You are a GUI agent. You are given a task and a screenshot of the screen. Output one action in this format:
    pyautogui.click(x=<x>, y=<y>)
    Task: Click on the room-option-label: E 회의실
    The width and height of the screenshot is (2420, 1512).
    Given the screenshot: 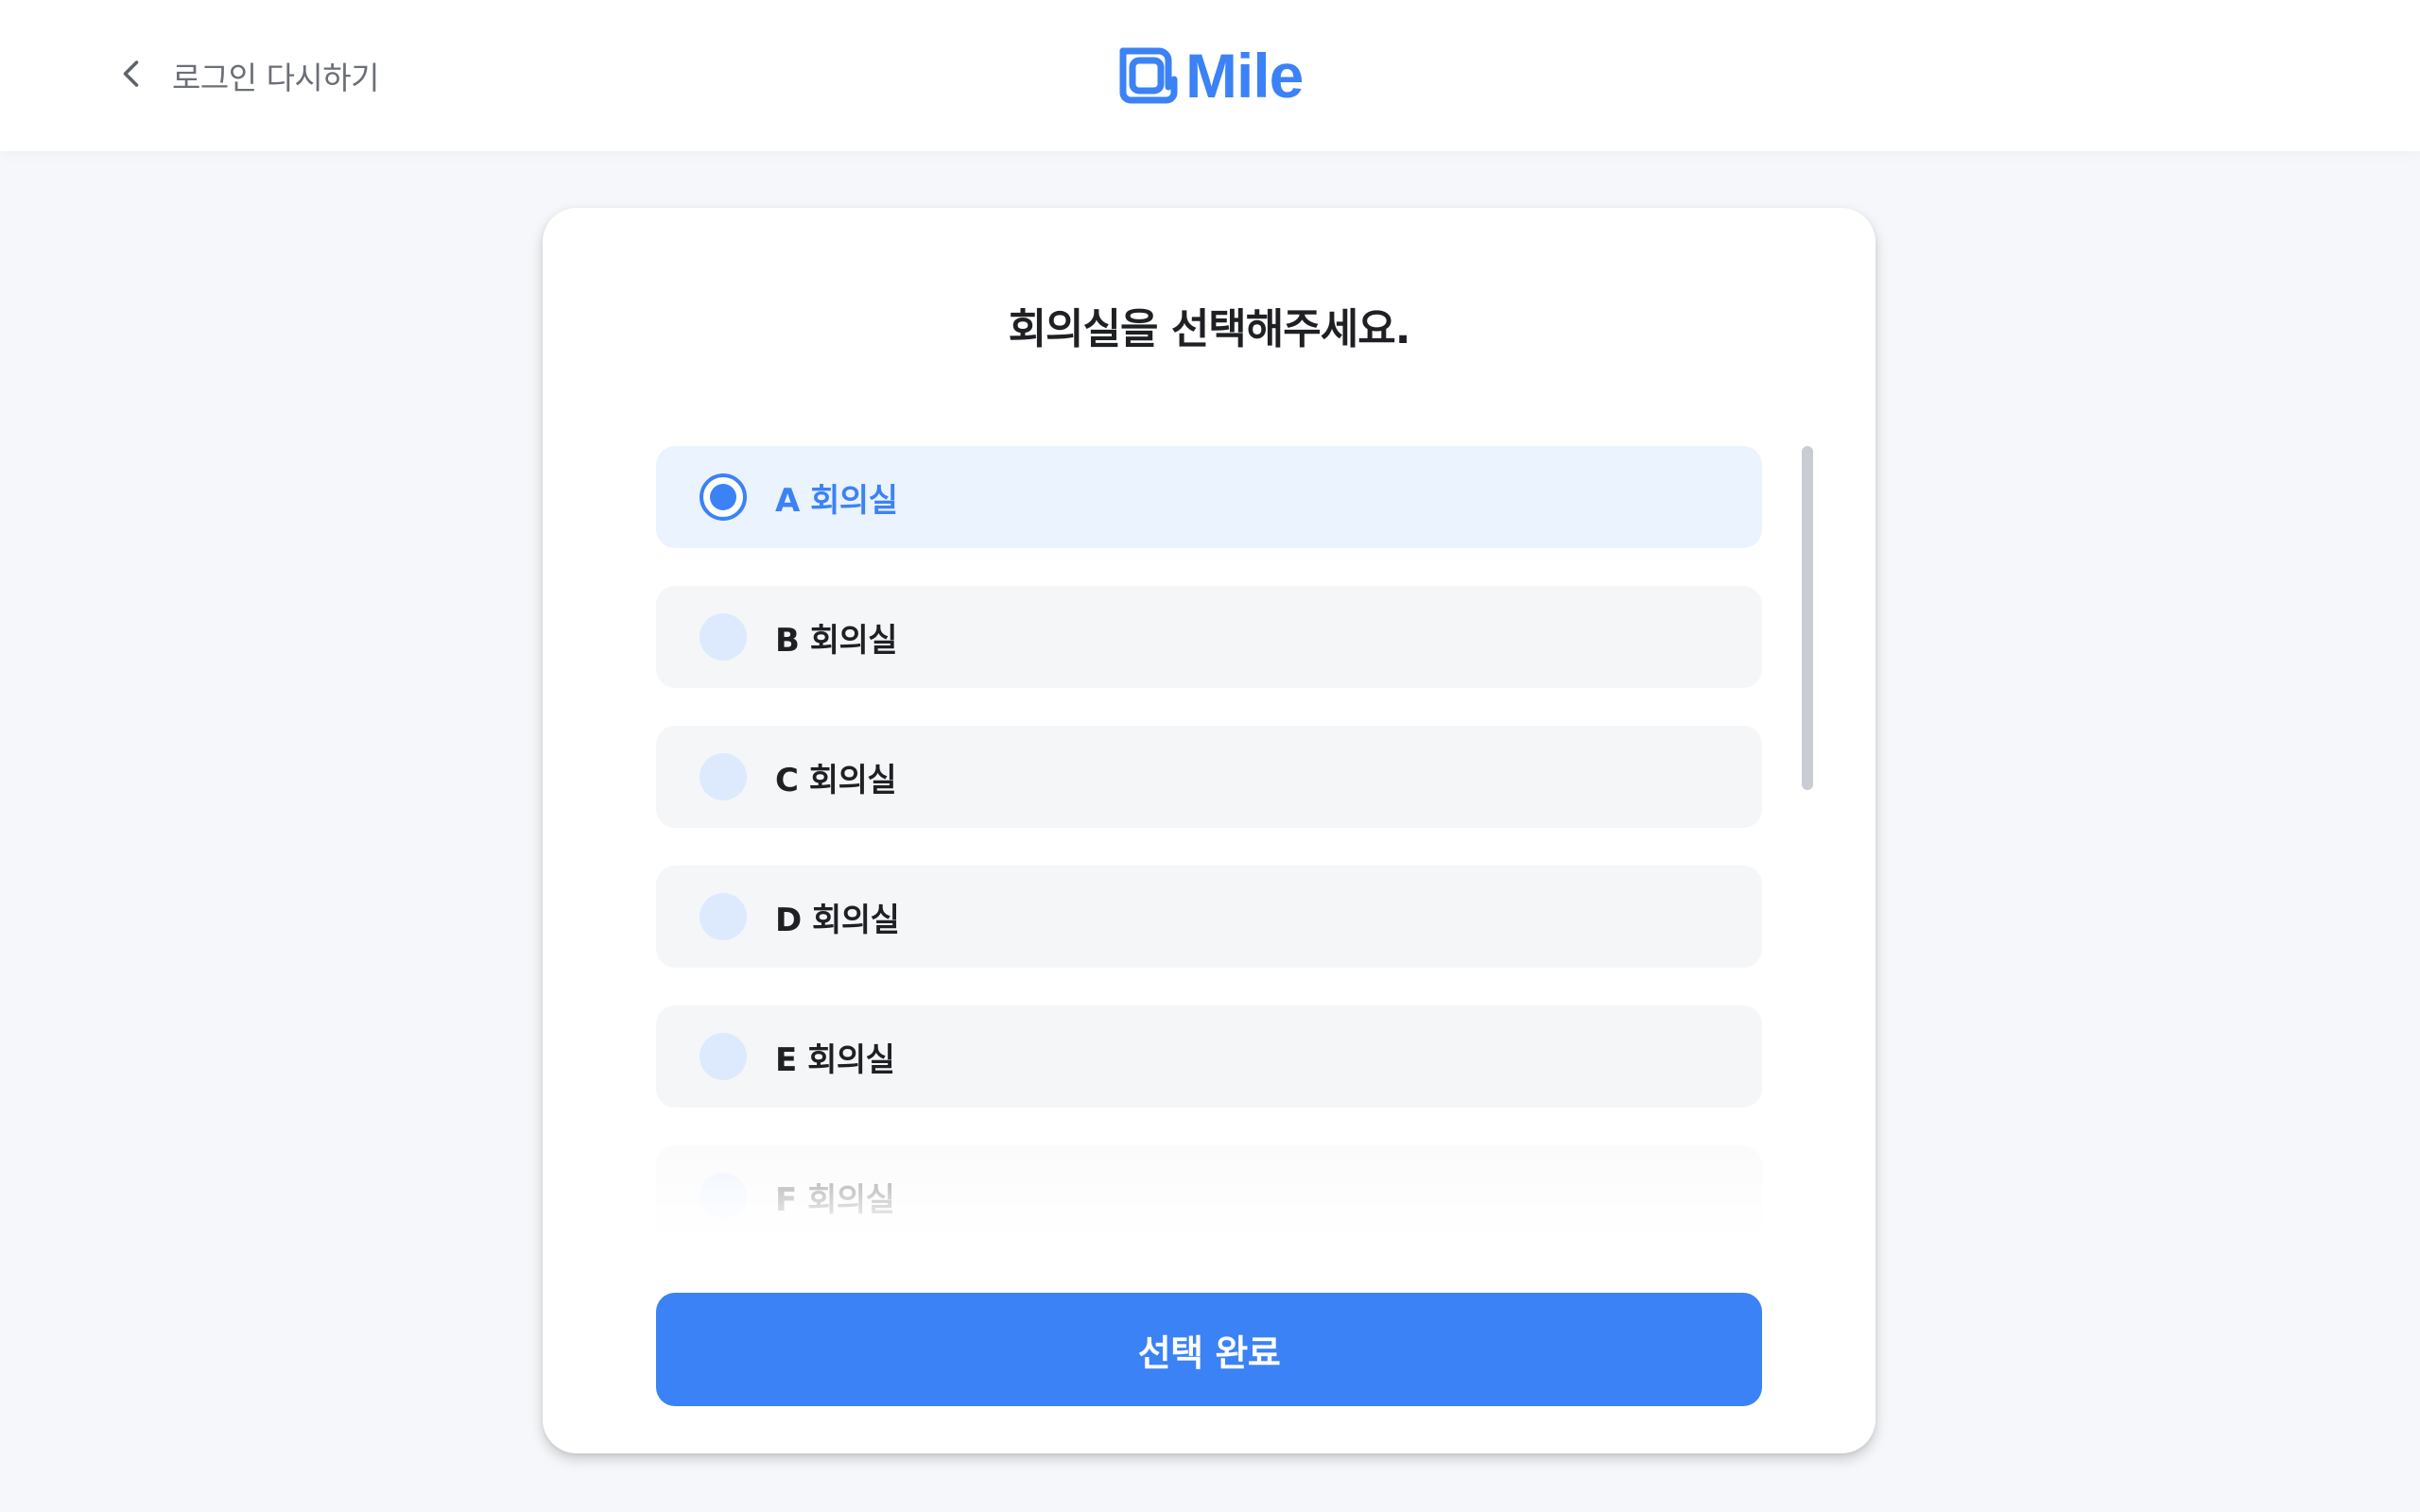 What is the action you would take?
    pyautogui.click(x=835, y=1059)
    